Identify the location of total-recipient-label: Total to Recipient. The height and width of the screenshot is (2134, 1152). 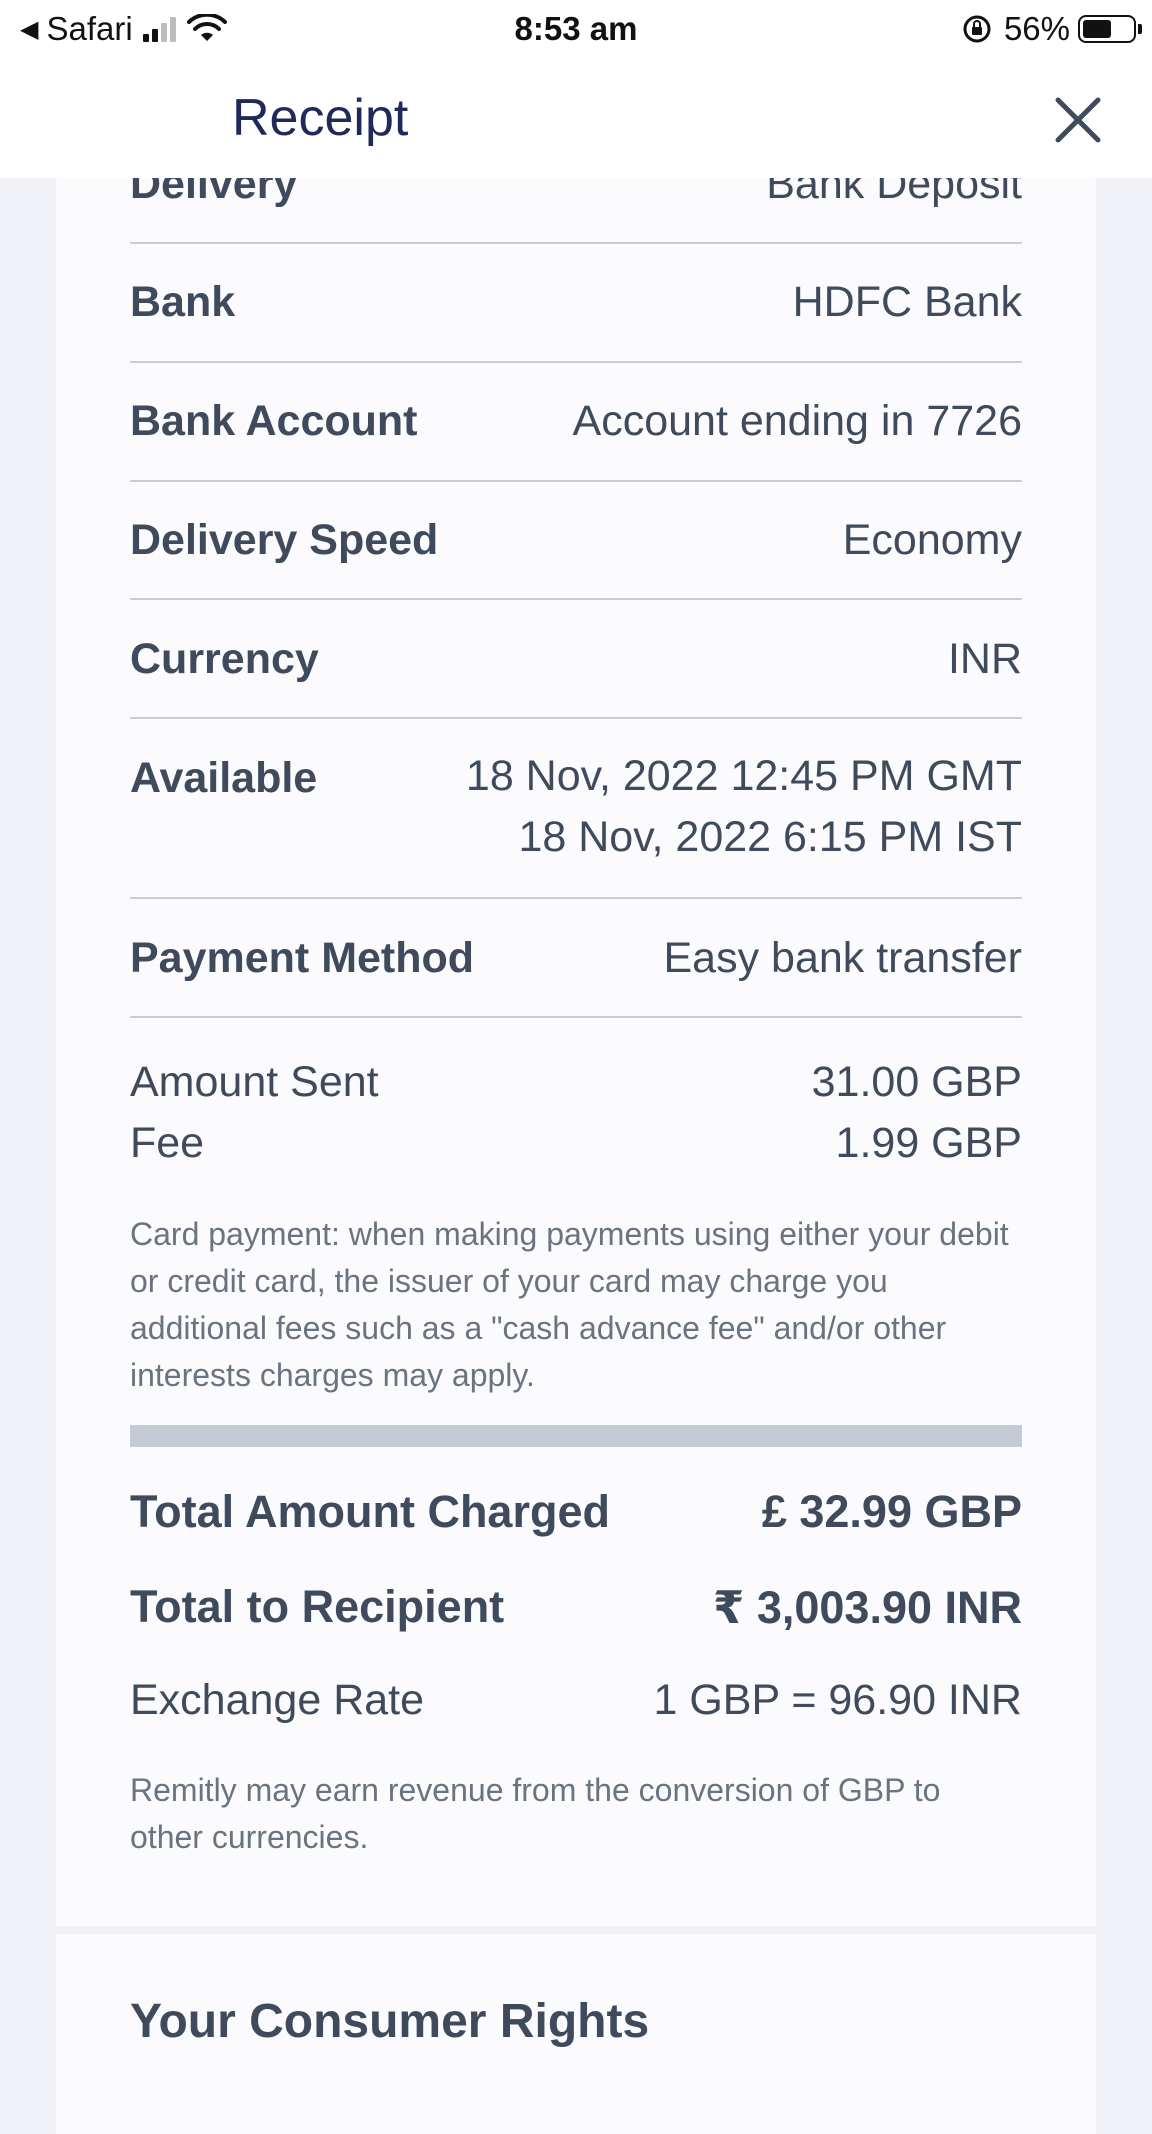
(317, 1606).